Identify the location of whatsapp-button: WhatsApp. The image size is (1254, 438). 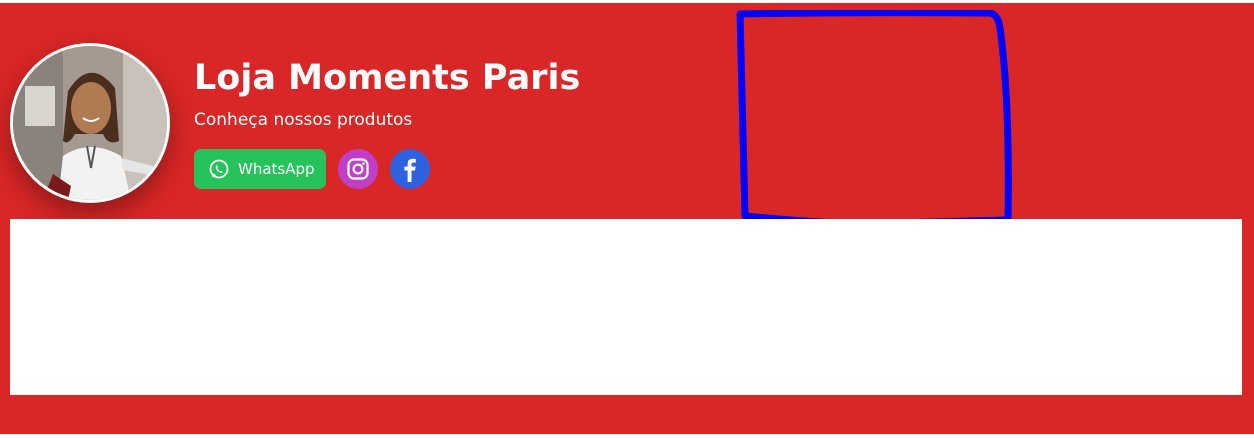
(260, 169).